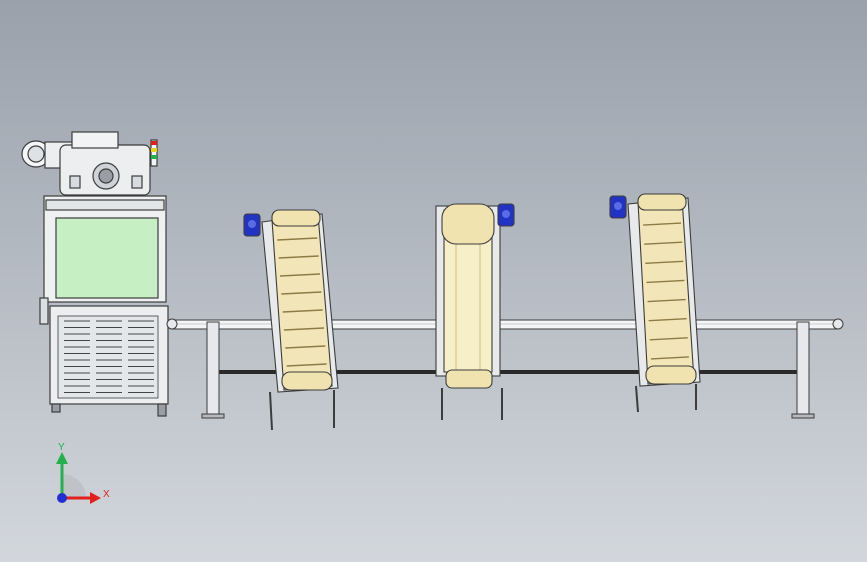  What do you see at coordinates (61, 447) in the screenshot?
I see `y-axis-label: Y` at bounding box center [61, 447].